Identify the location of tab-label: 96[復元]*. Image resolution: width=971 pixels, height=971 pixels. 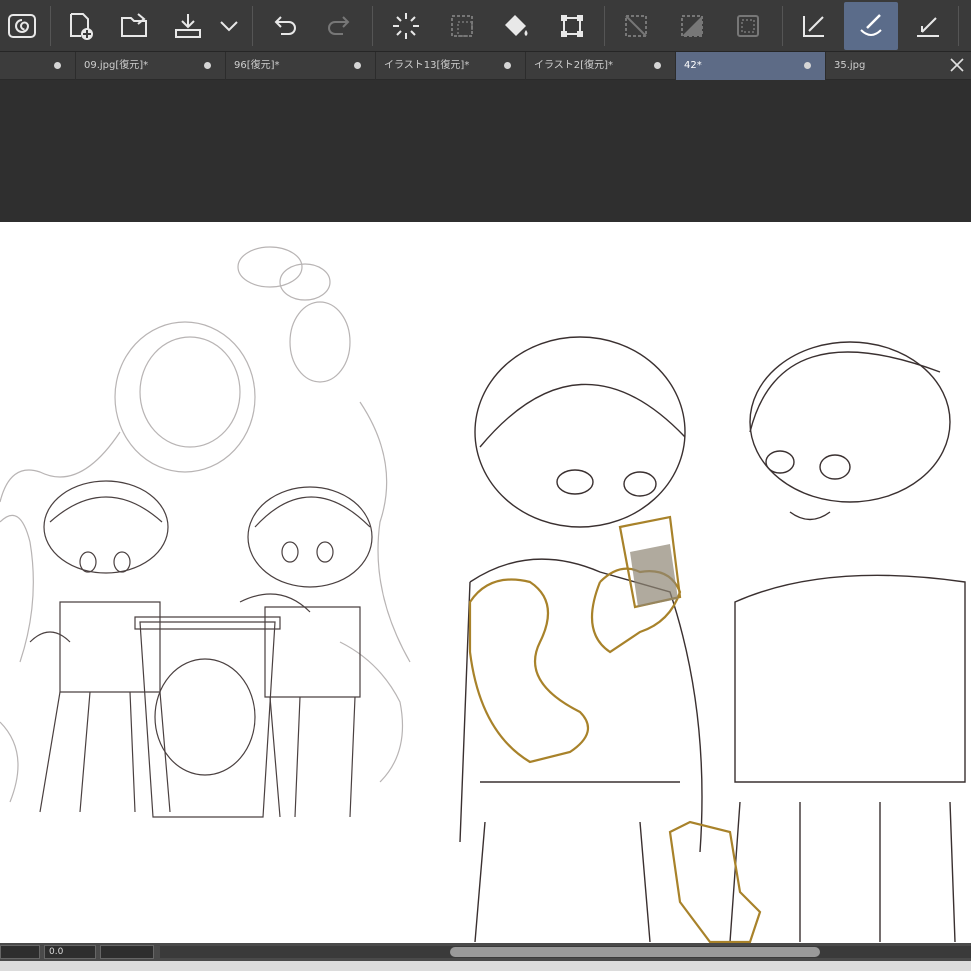
(257, 65).